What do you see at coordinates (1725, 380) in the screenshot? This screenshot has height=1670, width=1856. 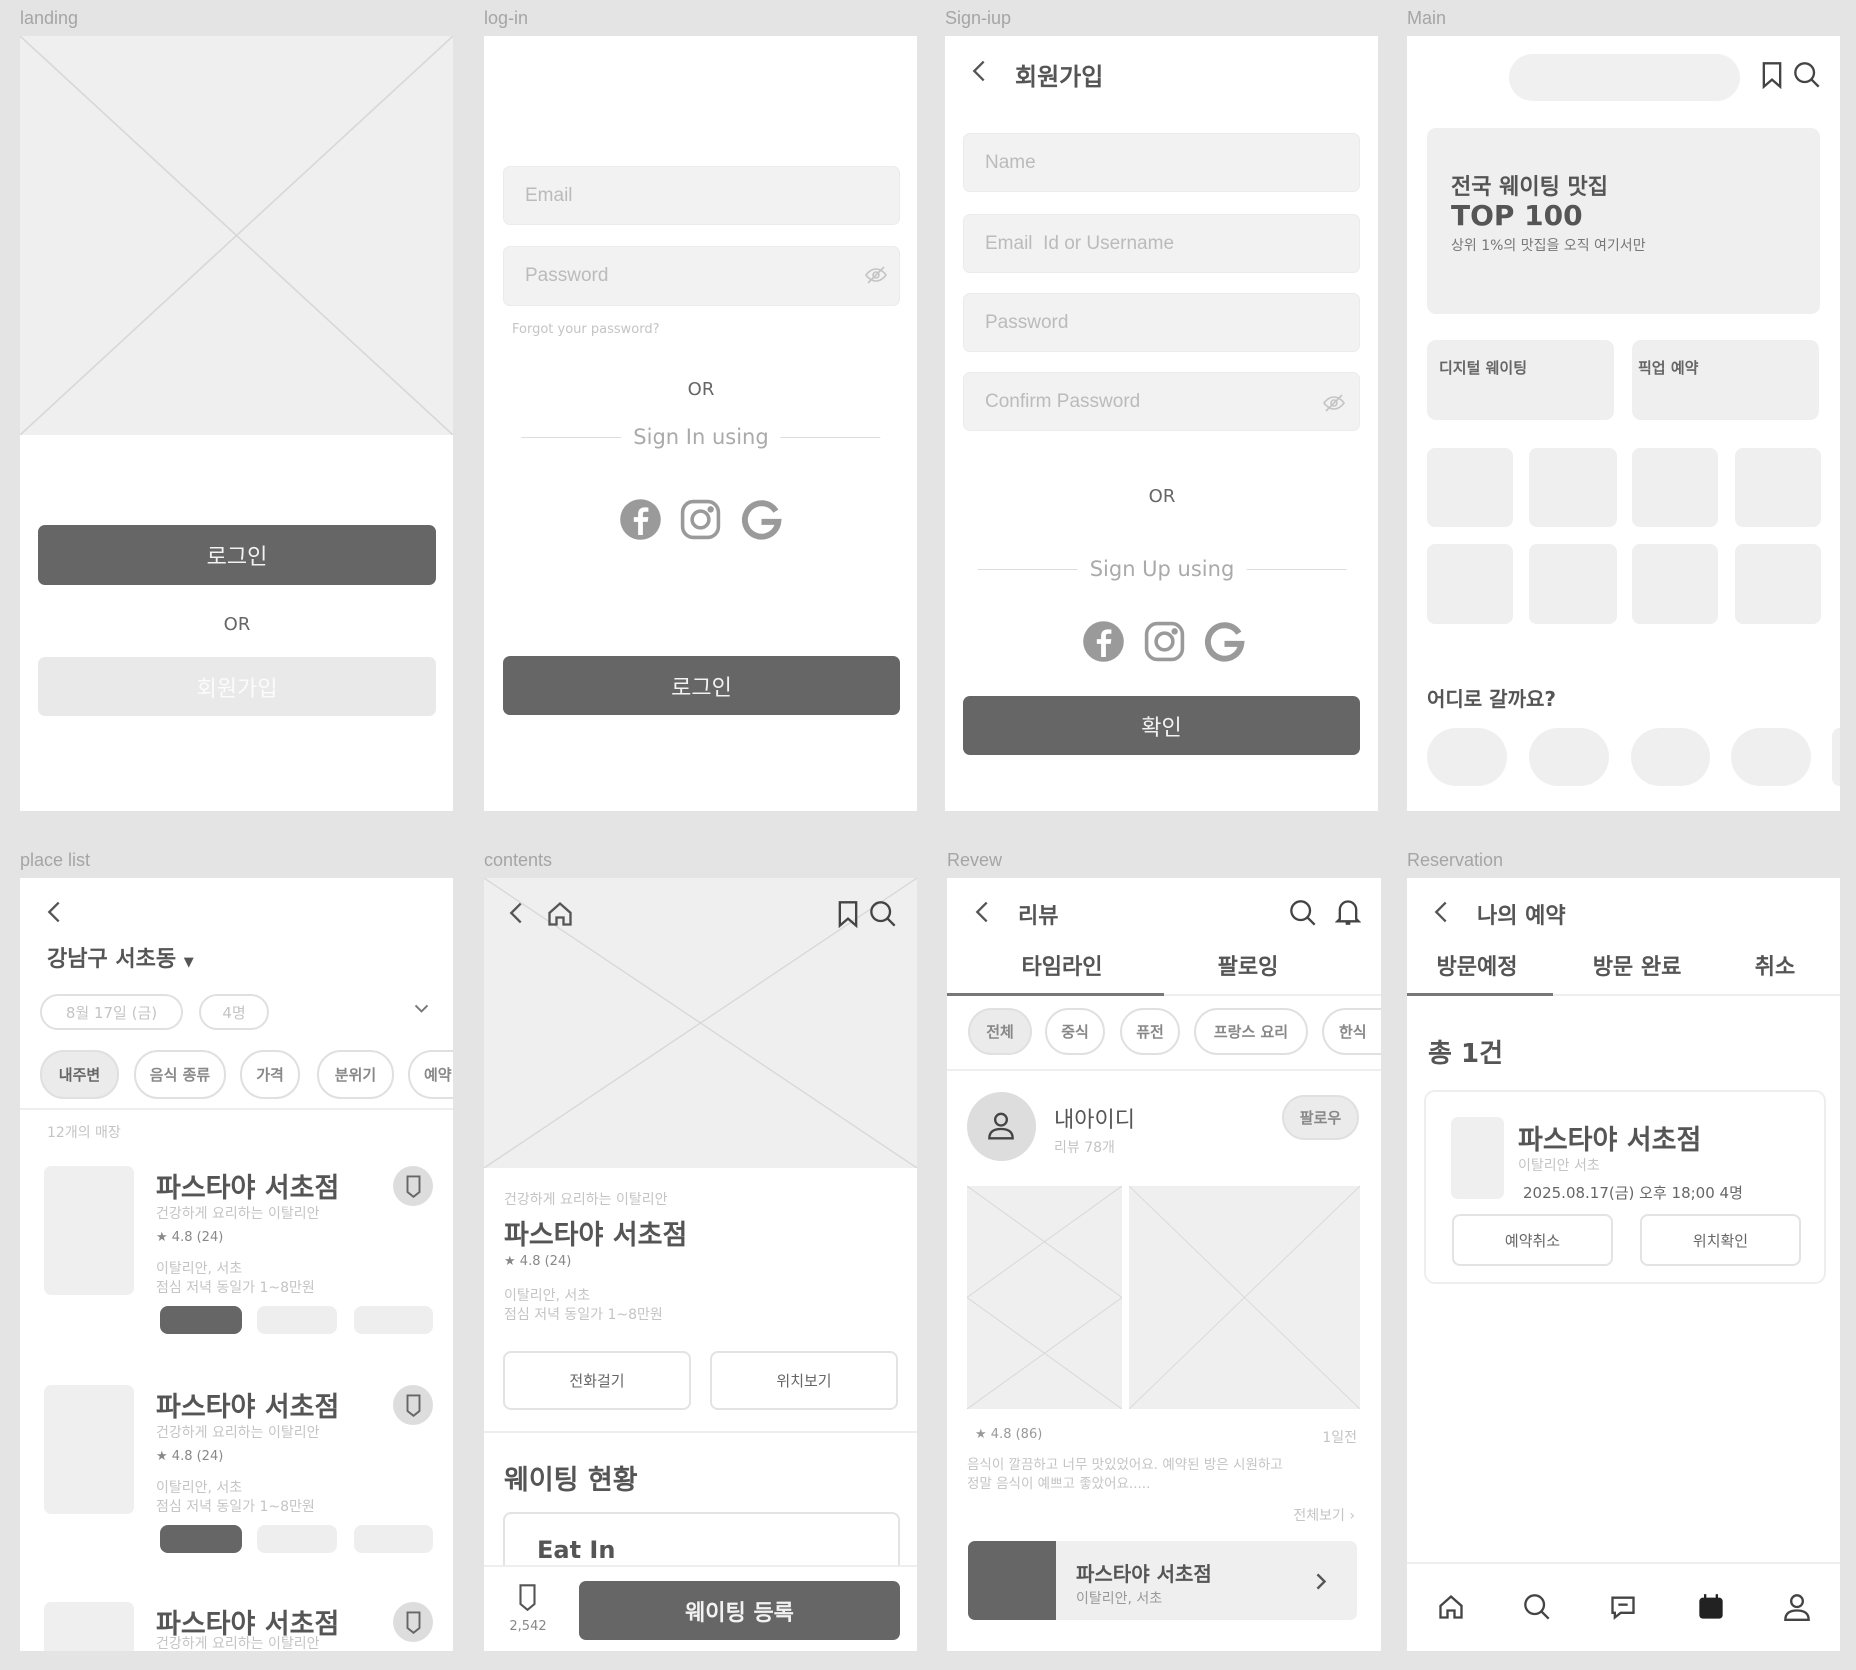 I see `pickup-reservation-card: 픽업 예약` at bounding box center [1725, 380].